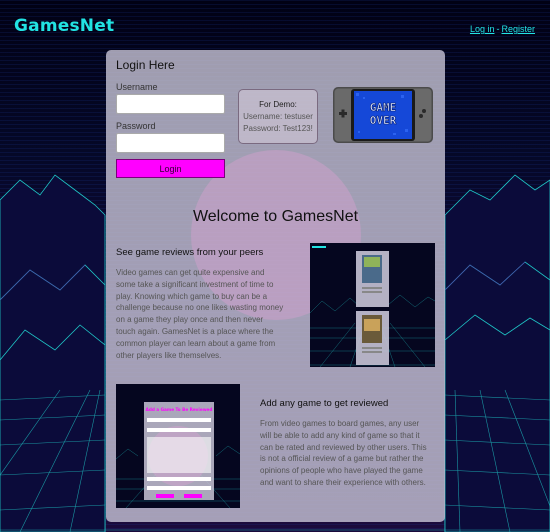 Image resolution: width=550 pixels, height=532 pixels. What do you see at coordinates (190, 252) in the screenshot?
I see `section1-heading: See game reviews from your peers` at bounding box center [190, 252].